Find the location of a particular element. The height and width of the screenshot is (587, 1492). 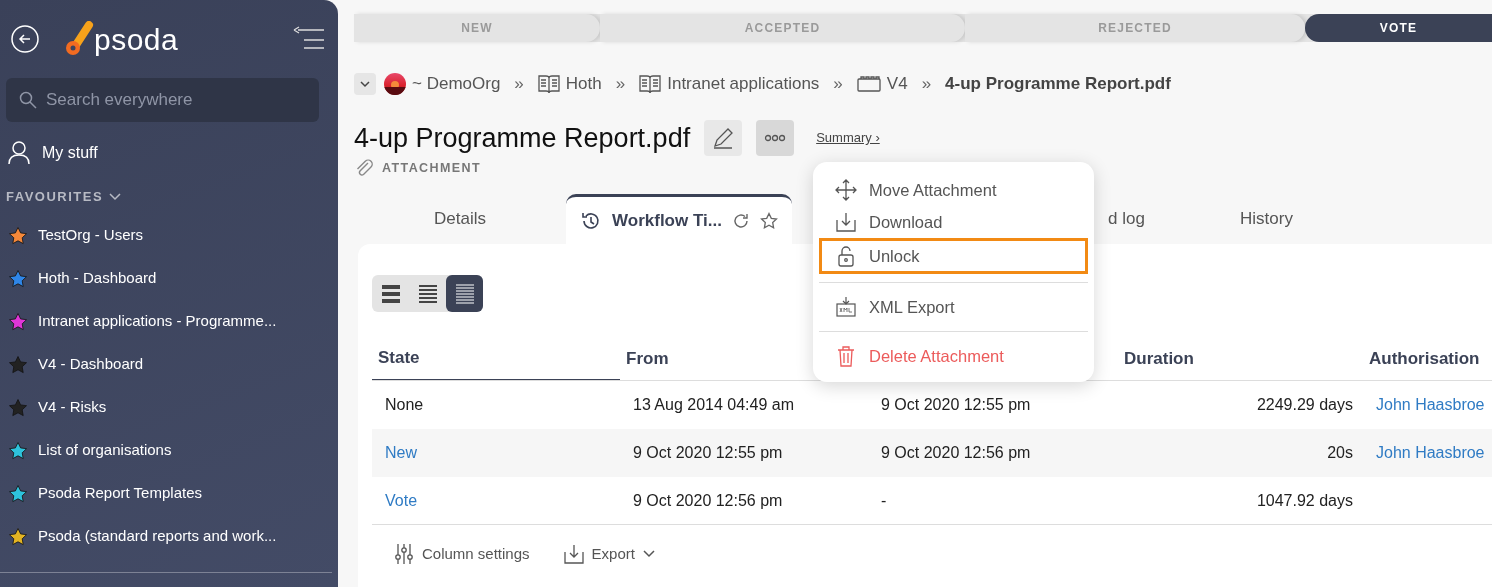

edit-button is located at coordinates (723, 138).